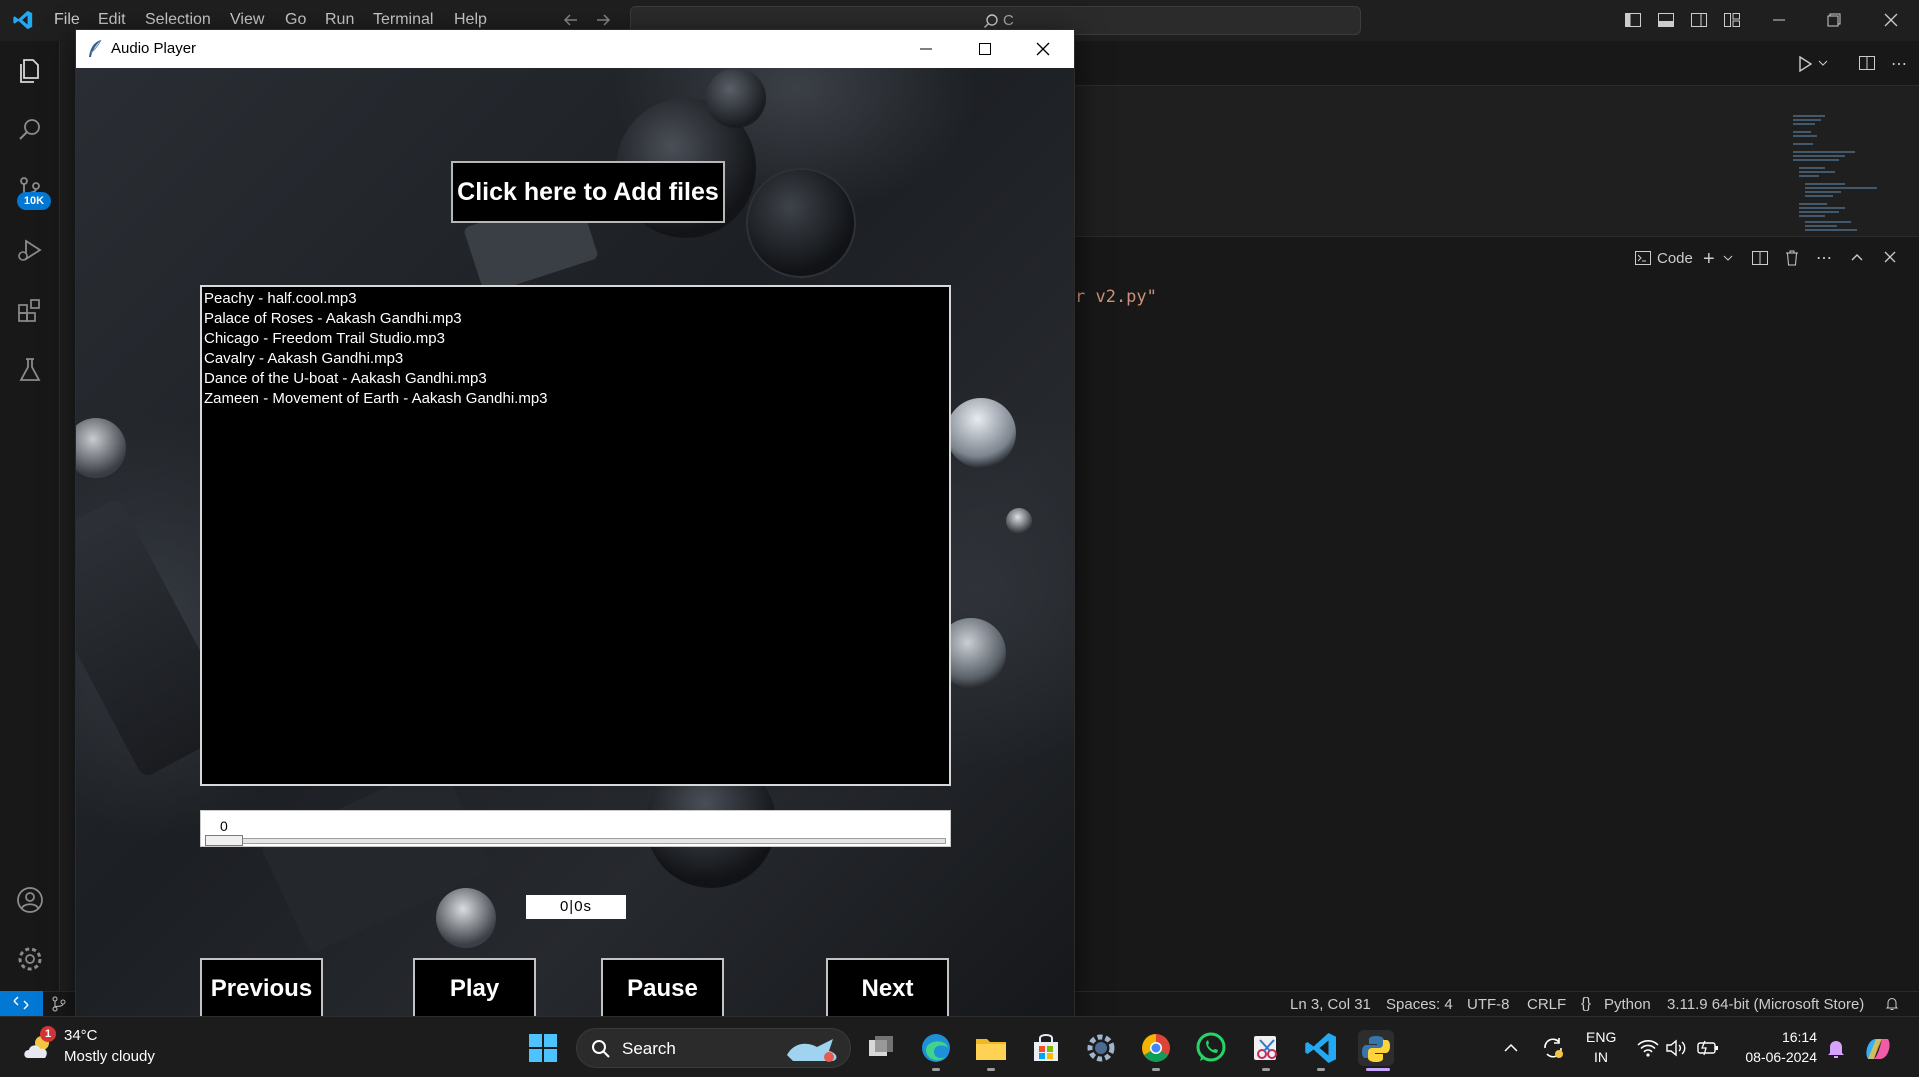 The height and width of the screenshot is (1077, 1919). I want to click on run-file-icon, so click(1805, 64).